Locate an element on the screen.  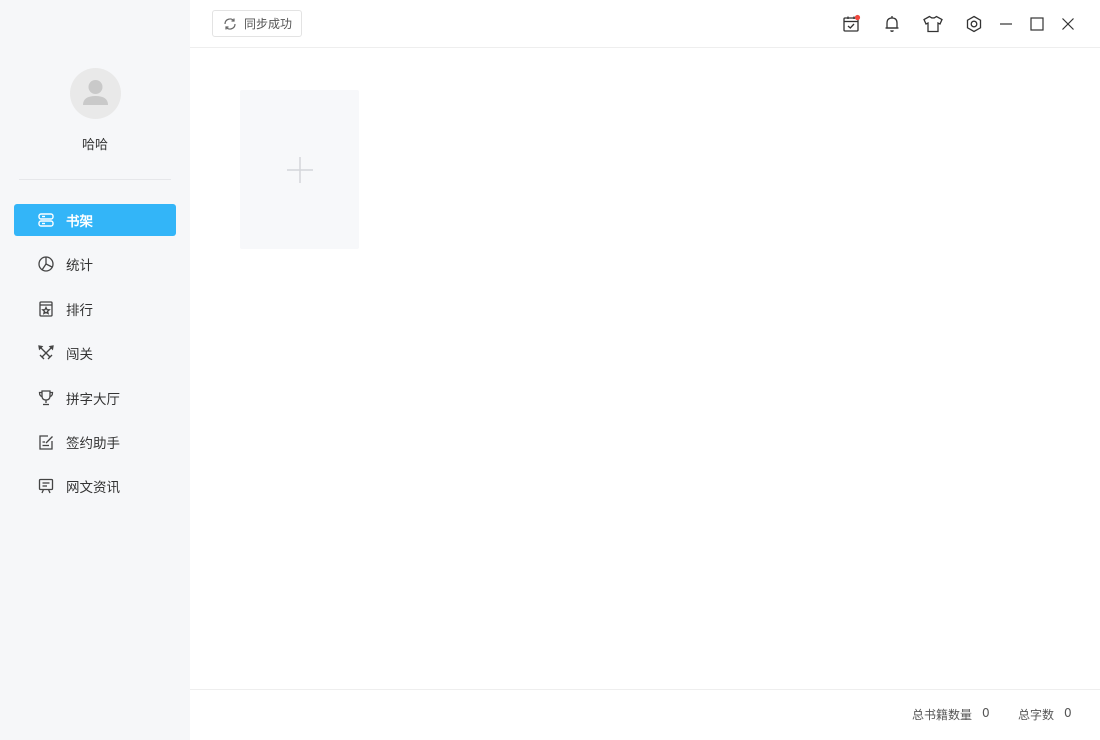
avatar is located at coordinates (95, 93).